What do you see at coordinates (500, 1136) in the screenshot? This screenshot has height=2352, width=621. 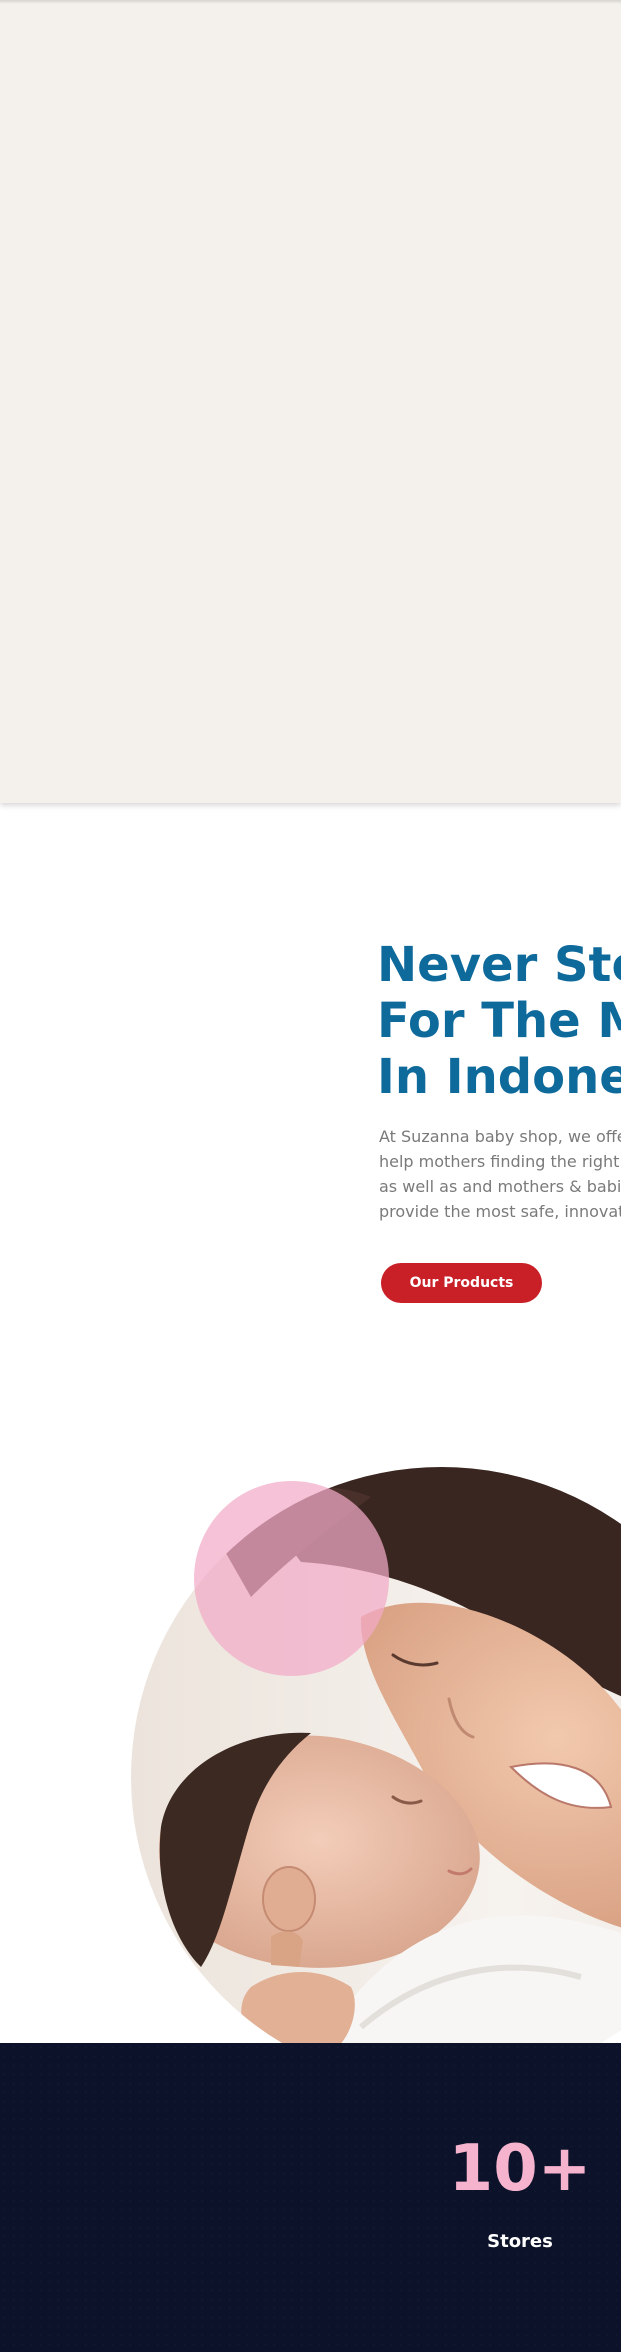 I see `about-intro-line-1: At Suzanna baby shop, we offer` at bounding box center [500, 1136].